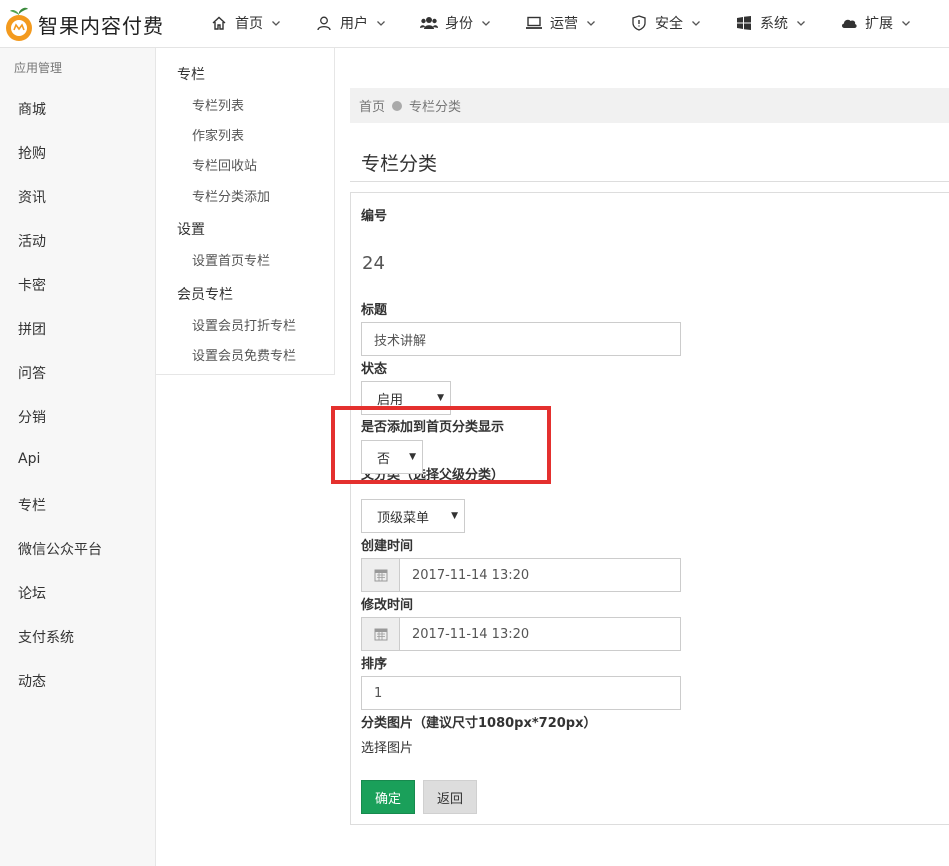 This screenshot has height=866, width=949. What do you see at coordinates (219, 23) in the screenshot?
I see `home-icon` at bounding box center [219, 23].